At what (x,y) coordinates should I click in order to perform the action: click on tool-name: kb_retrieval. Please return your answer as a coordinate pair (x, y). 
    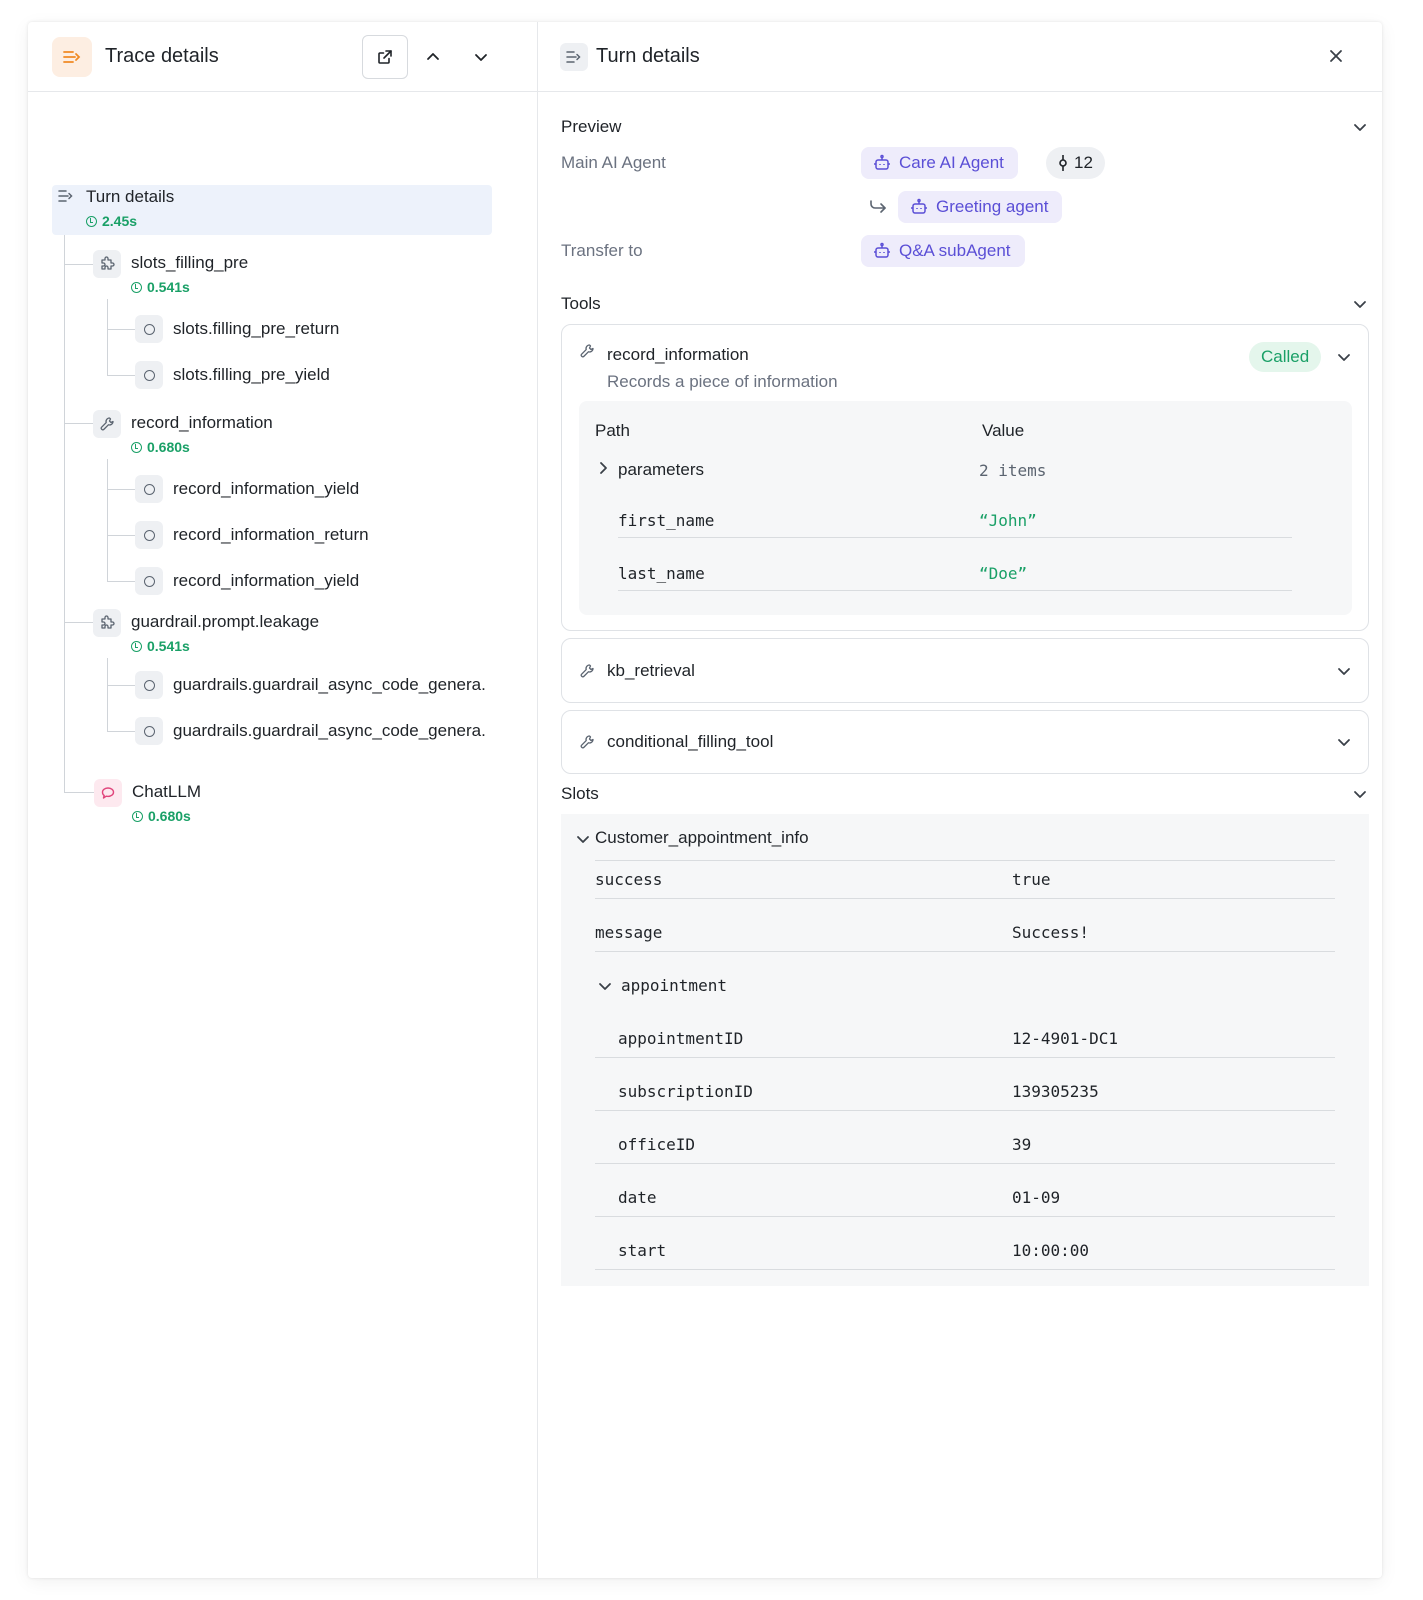
    Looking at the image, I should click on (651, 670).